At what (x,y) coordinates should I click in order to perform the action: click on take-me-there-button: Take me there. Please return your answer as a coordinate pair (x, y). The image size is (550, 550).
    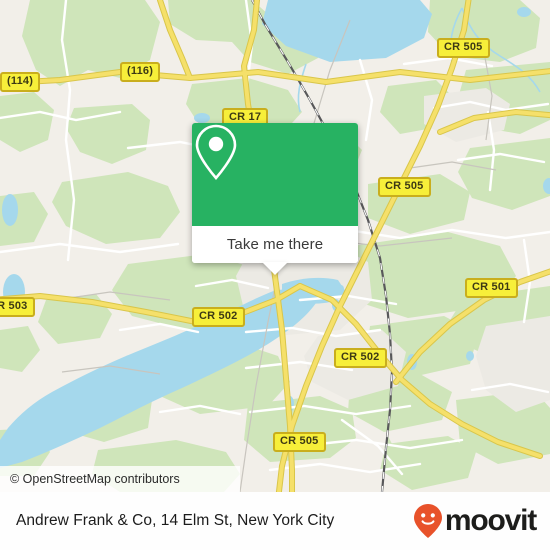
    Looking at the image, I should click on (275, 244).